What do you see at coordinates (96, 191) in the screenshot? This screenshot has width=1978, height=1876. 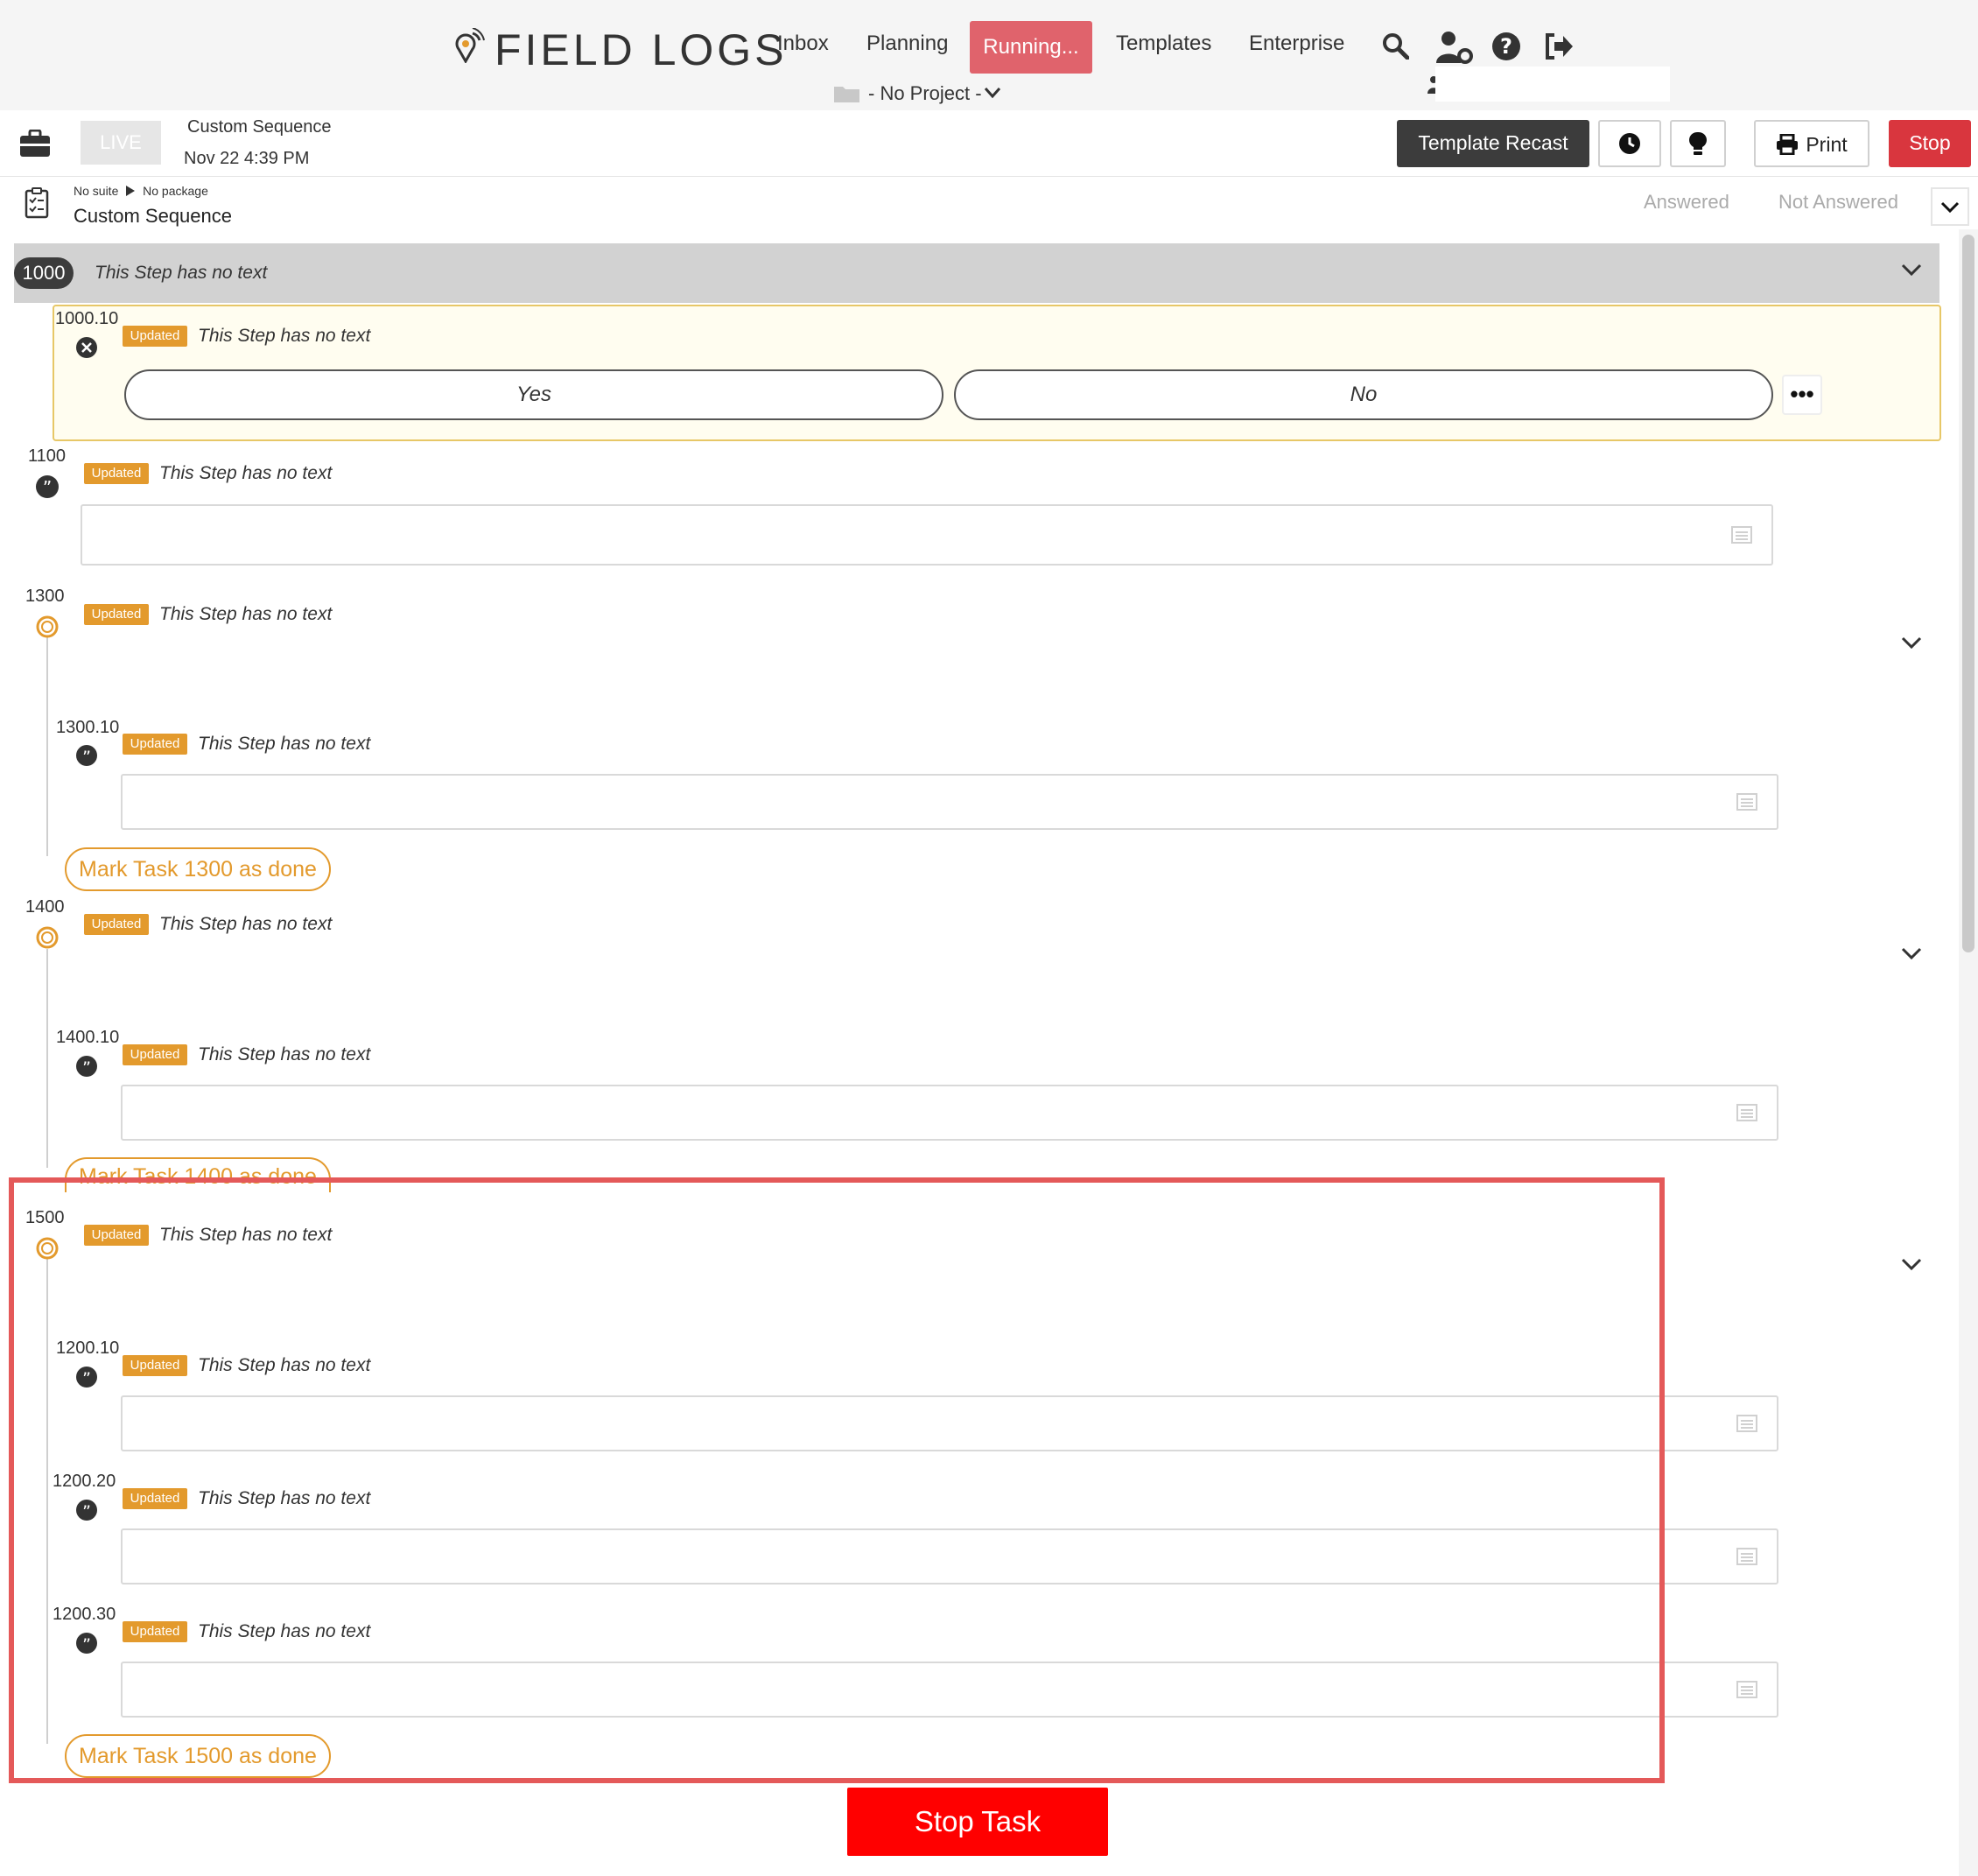 I see `breadcrumb-suite: No suite` at bounding box center [96, 191].